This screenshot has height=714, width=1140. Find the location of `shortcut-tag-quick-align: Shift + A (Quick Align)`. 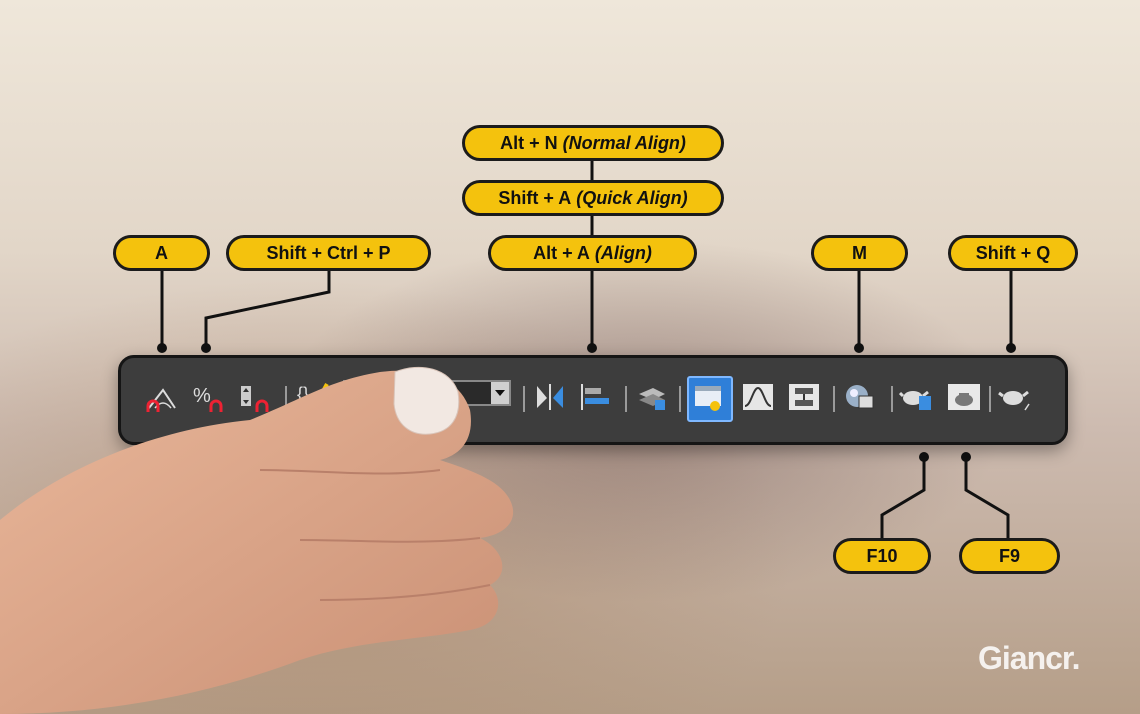

shortcut-tag-quick-align: Shift + A (Quick Align) is located at coordinates (593, 198).